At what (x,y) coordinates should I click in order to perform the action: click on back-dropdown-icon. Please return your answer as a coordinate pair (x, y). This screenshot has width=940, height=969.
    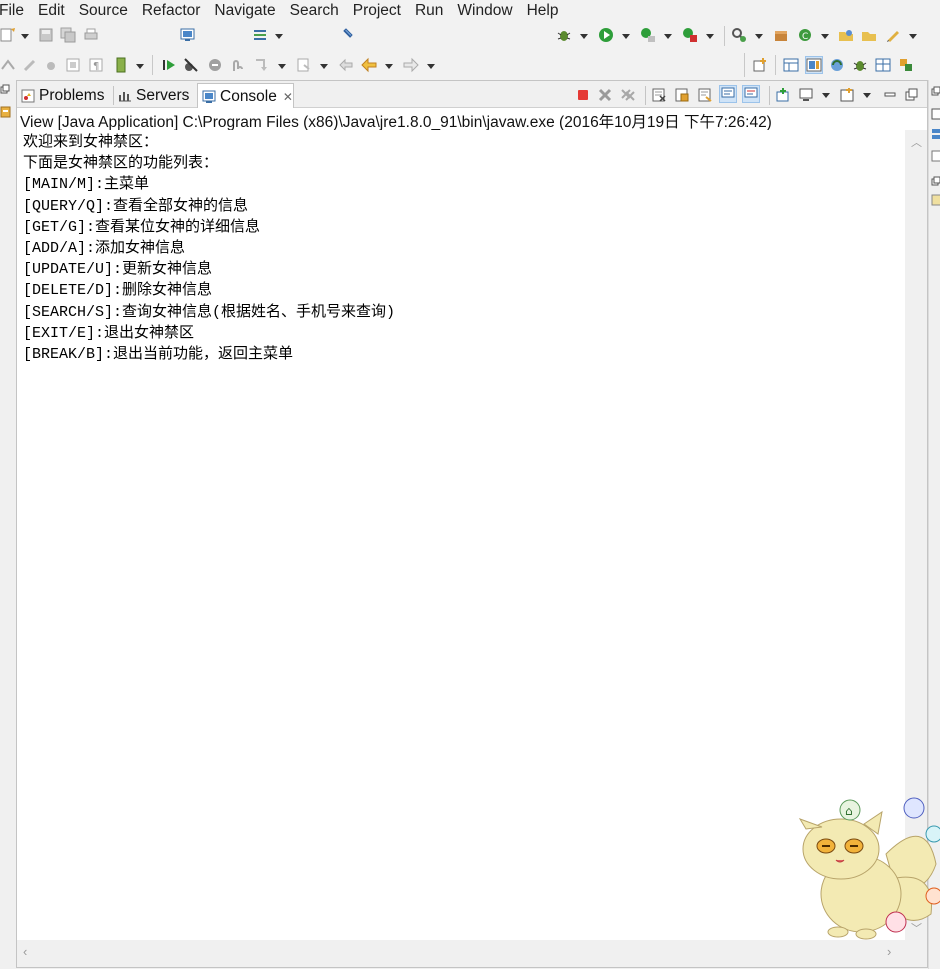
    Looking at the image, I should click on (389, 66).